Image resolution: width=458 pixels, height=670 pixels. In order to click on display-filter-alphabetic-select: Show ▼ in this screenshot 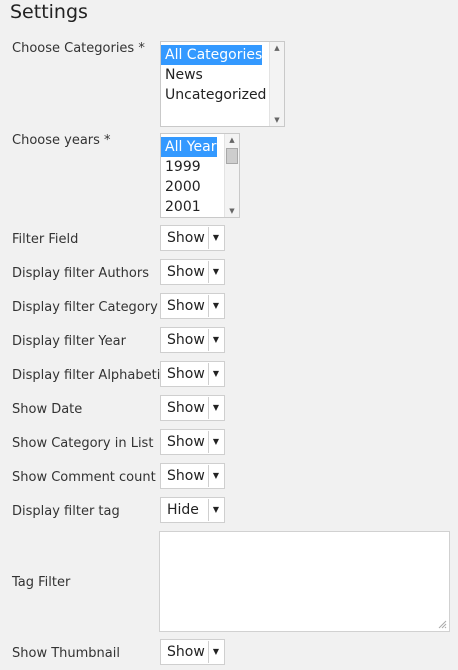, I will do `click(192, 374)`.